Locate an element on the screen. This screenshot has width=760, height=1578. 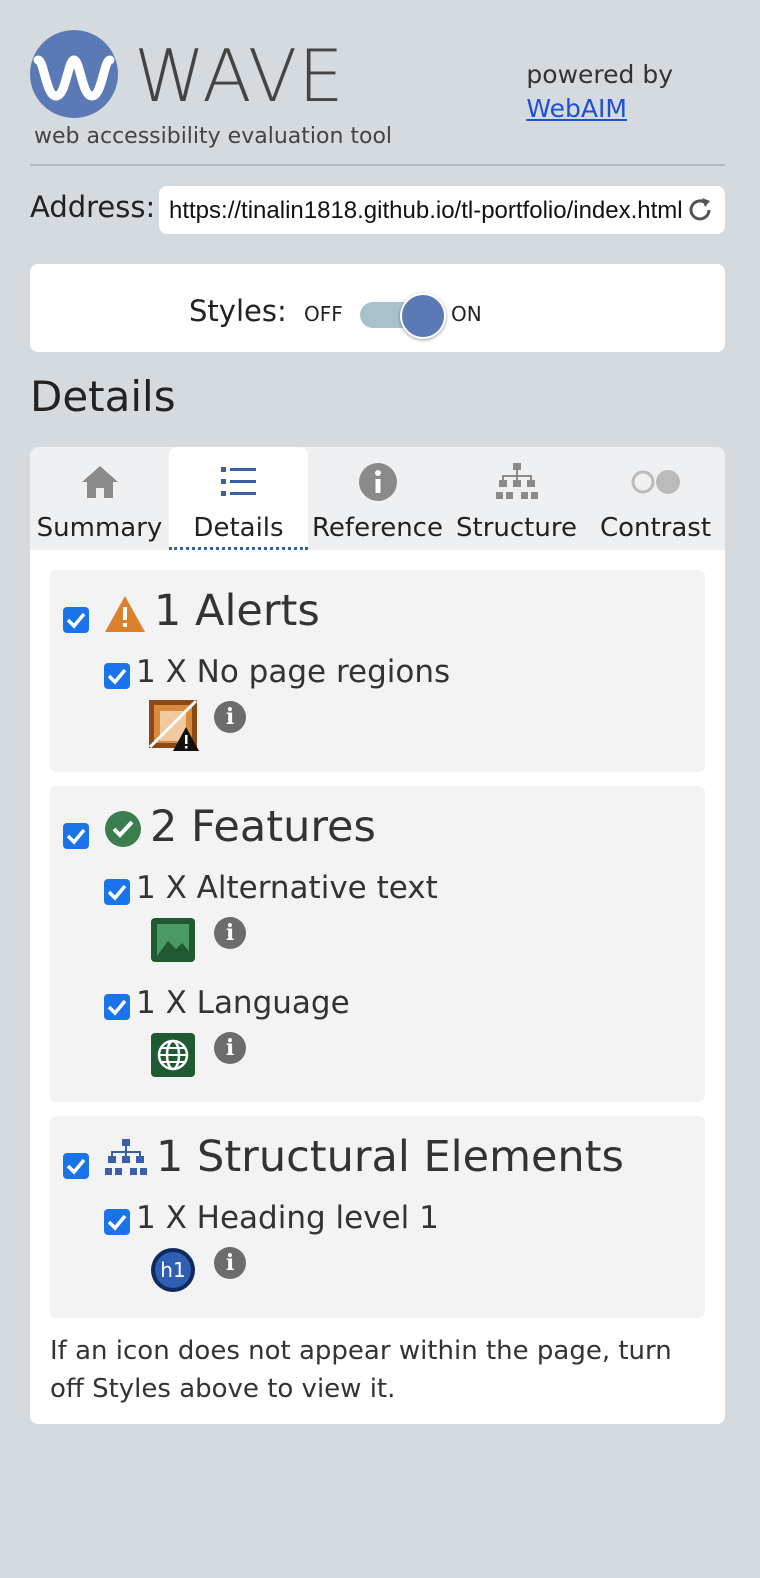
powered-by-label: powered by is located at coordinates (599, 74).